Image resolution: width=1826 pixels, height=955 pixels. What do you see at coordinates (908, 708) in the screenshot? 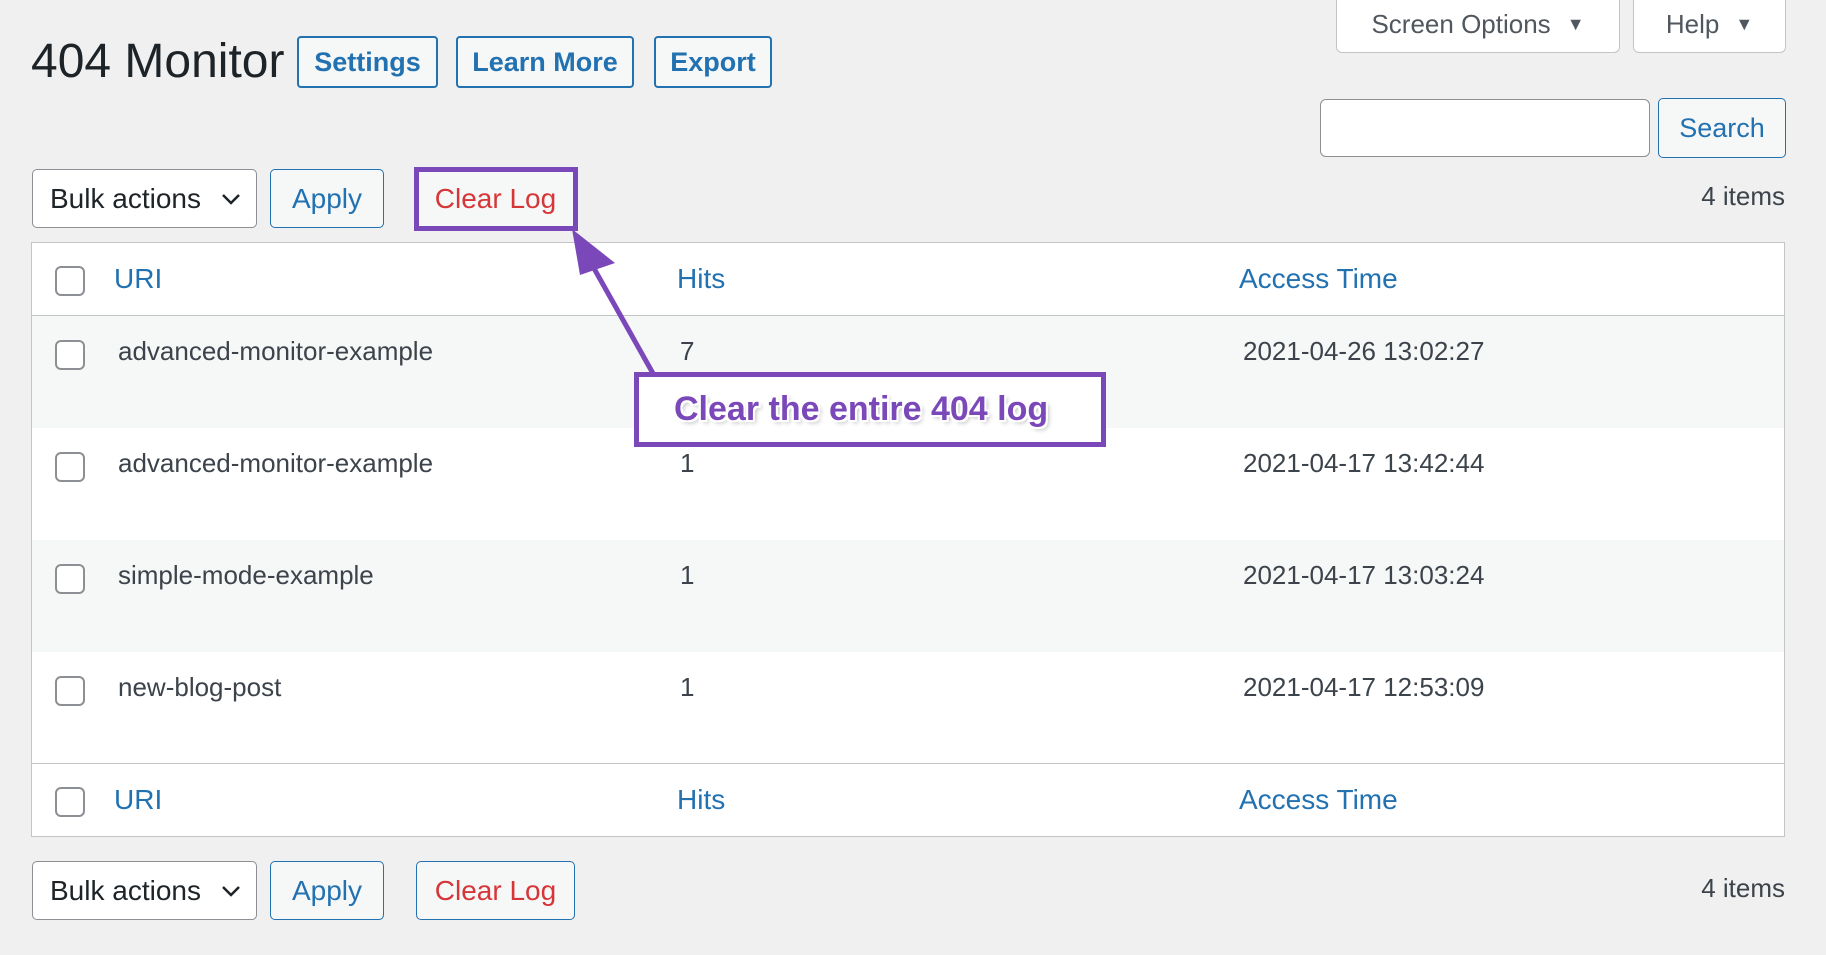
I see `table-row: new-blog-post 1 2021-04-17 12:53:09` at bounding box center [908, 708].